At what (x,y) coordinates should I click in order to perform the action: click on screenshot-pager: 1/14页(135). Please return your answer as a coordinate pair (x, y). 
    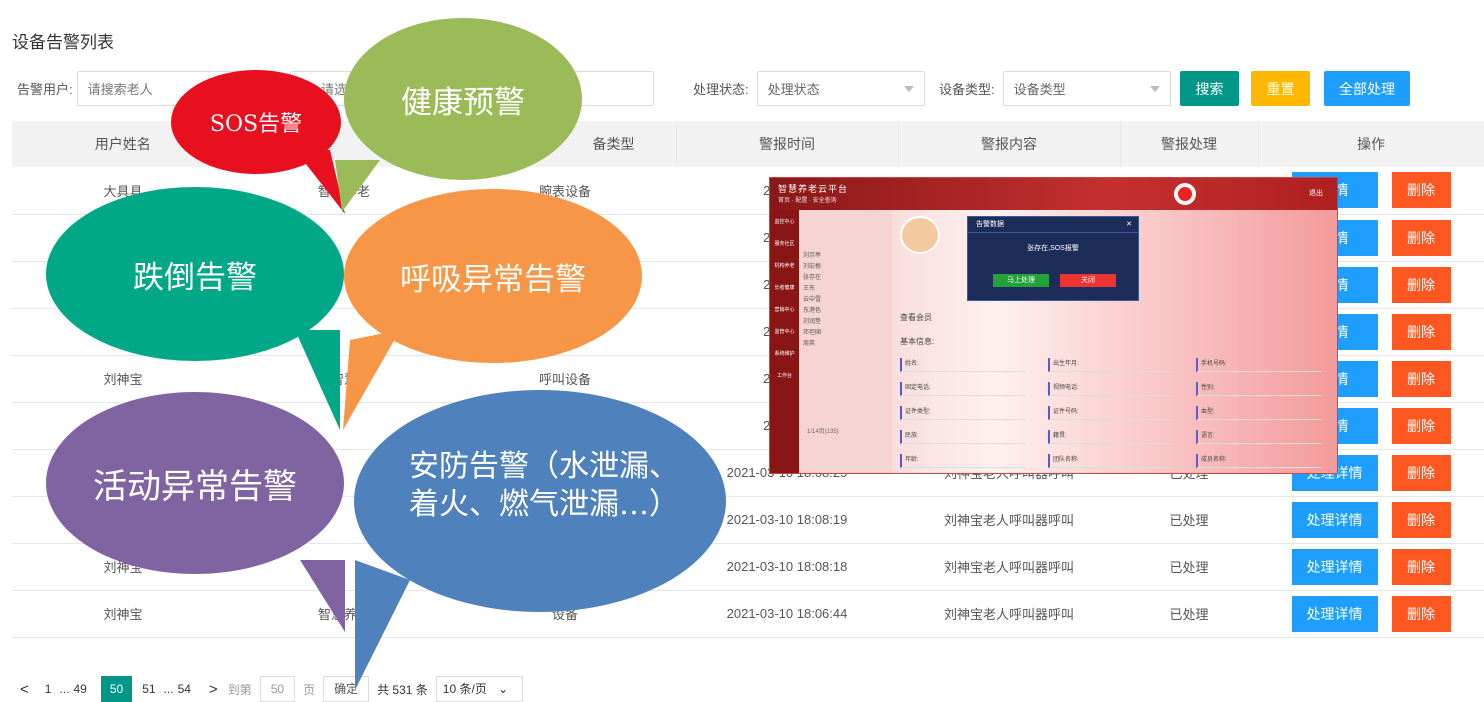
    Looking at the image, I should click on (823, 432).